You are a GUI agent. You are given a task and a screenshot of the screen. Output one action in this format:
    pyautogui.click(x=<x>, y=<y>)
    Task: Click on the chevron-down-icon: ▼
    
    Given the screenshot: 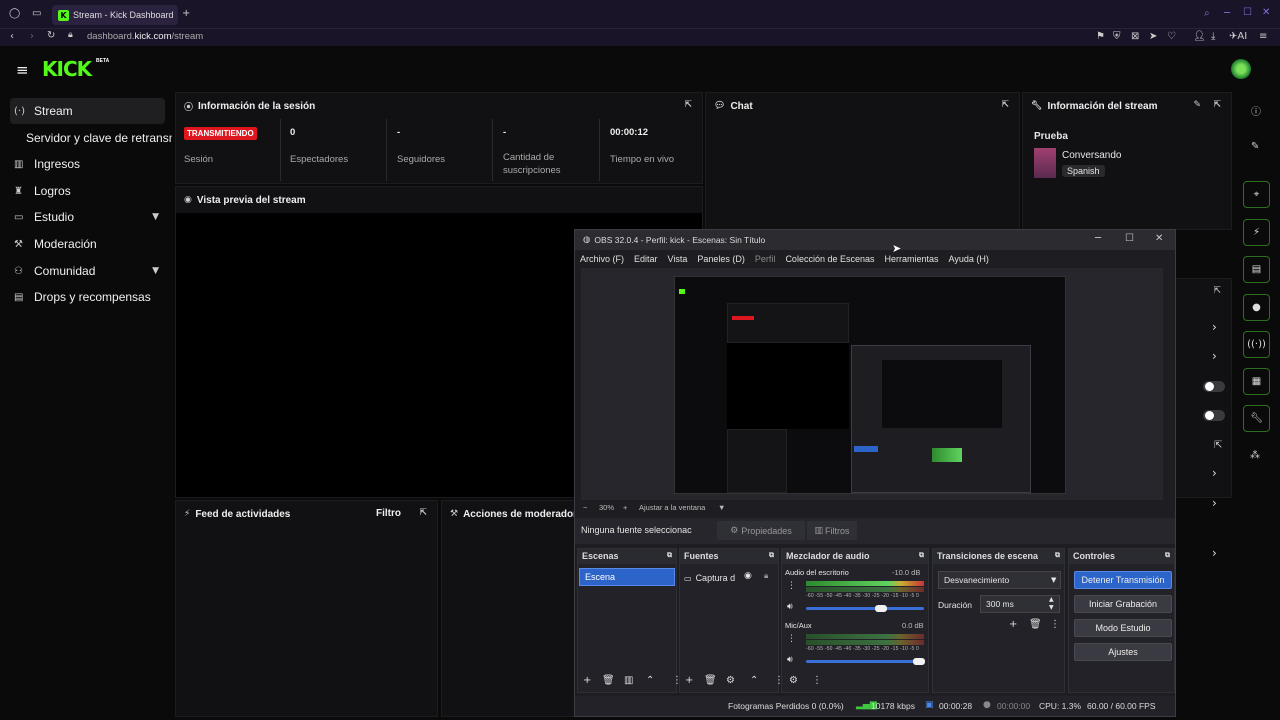 What is the action you would take?
    pyautogui.click(x=721, y=507)
    